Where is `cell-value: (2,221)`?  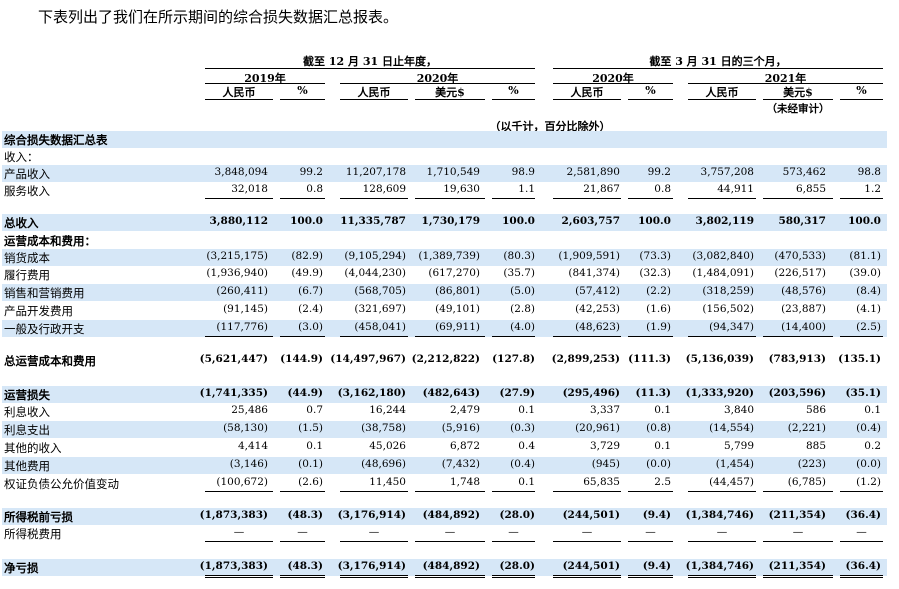
cell-value: (2,221) is located at coordinates (806, 428).